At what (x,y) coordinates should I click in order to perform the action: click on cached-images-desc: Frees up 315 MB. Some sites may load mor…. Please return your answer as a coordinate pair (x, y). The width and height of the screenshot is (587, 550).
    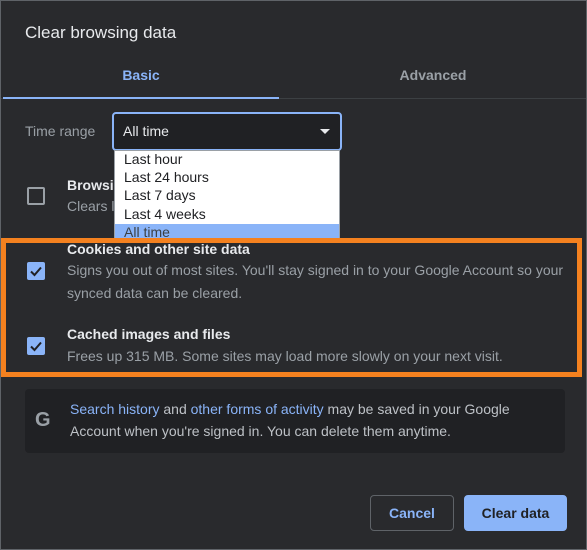
    Looking at the image, I should click on (285, 356).